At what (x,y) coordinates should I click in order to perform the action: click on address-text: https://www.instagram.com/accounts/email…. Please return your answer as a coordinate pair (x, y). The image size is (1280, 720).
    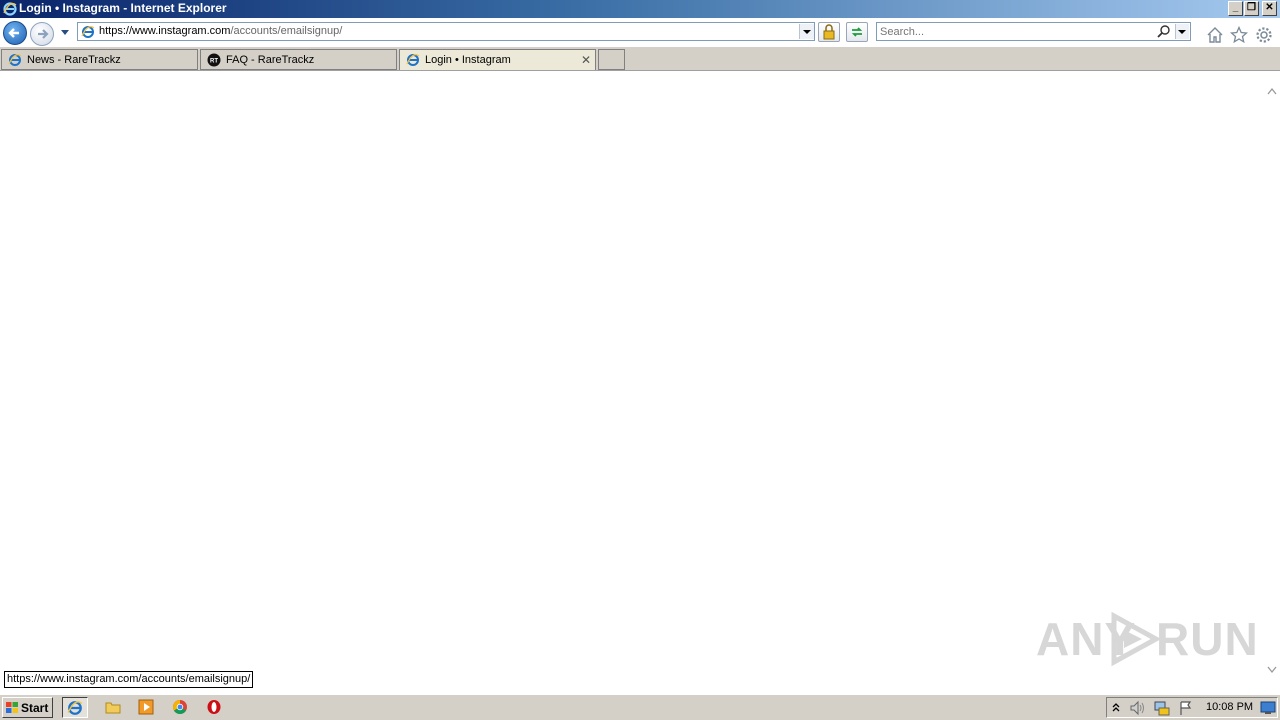
    Looking at the image, I should click on (221, 31).